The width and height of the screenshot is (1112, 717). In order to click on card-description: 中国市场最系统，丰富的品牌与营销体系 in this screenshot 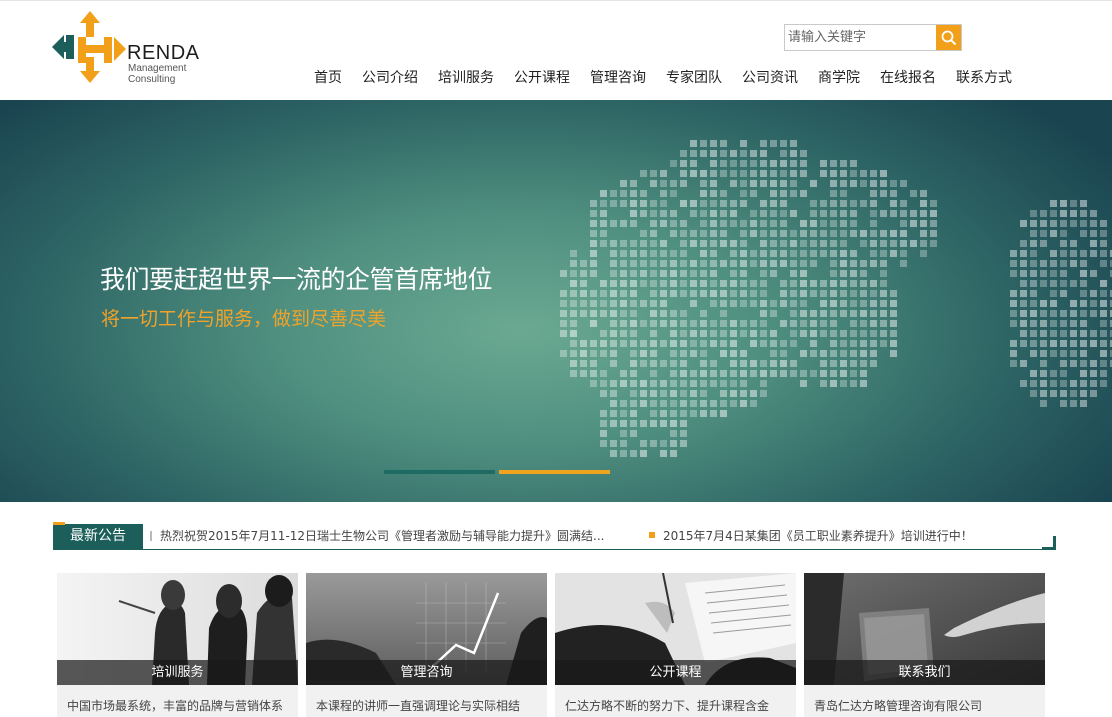, I will do `click(175, 706)`.